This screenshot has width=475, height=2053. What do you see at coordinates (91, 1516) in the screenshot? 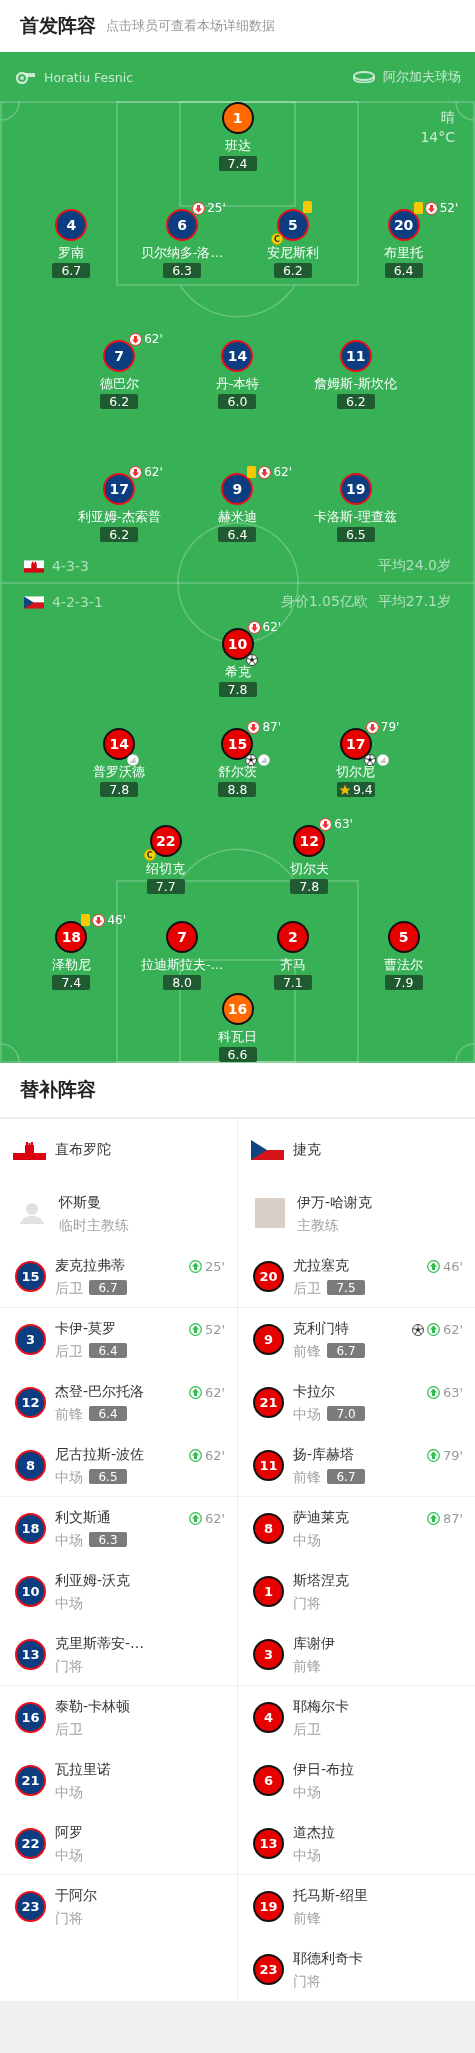
I see `player-name: 利文斯通` at bounding box center [91, 1516].